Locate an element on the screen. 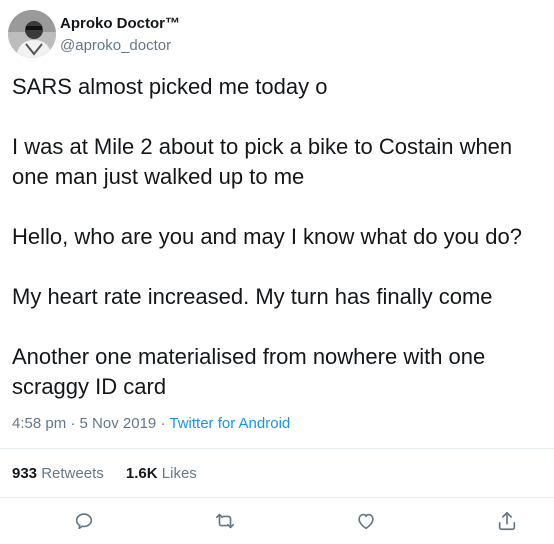 The width and height of the screenshot is (554, 544). tweet-paragraph: SARS almost picked me today o is located at coordinates (170, 86).